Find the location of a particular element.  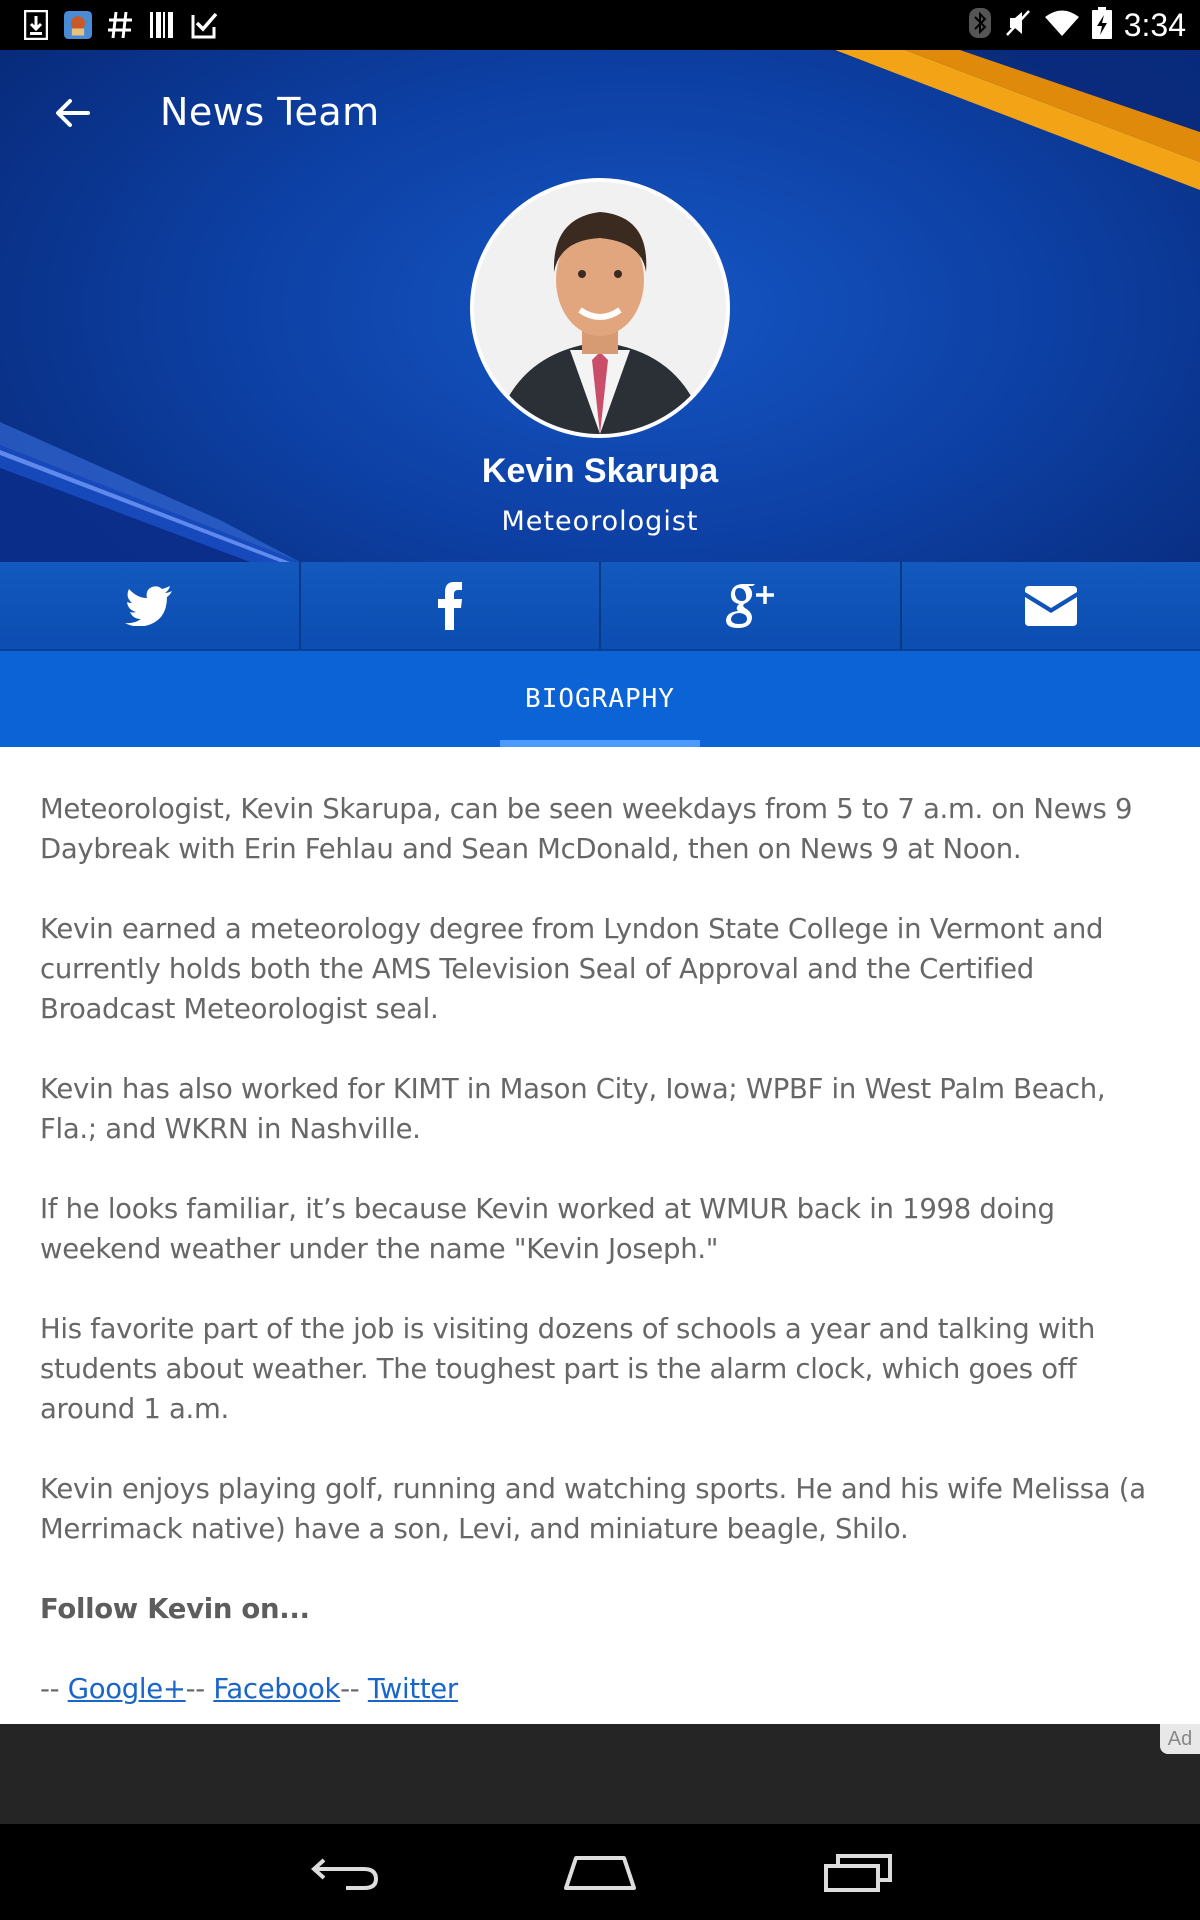

system-icons: 3:34 is located at coordinates (1077, 25).